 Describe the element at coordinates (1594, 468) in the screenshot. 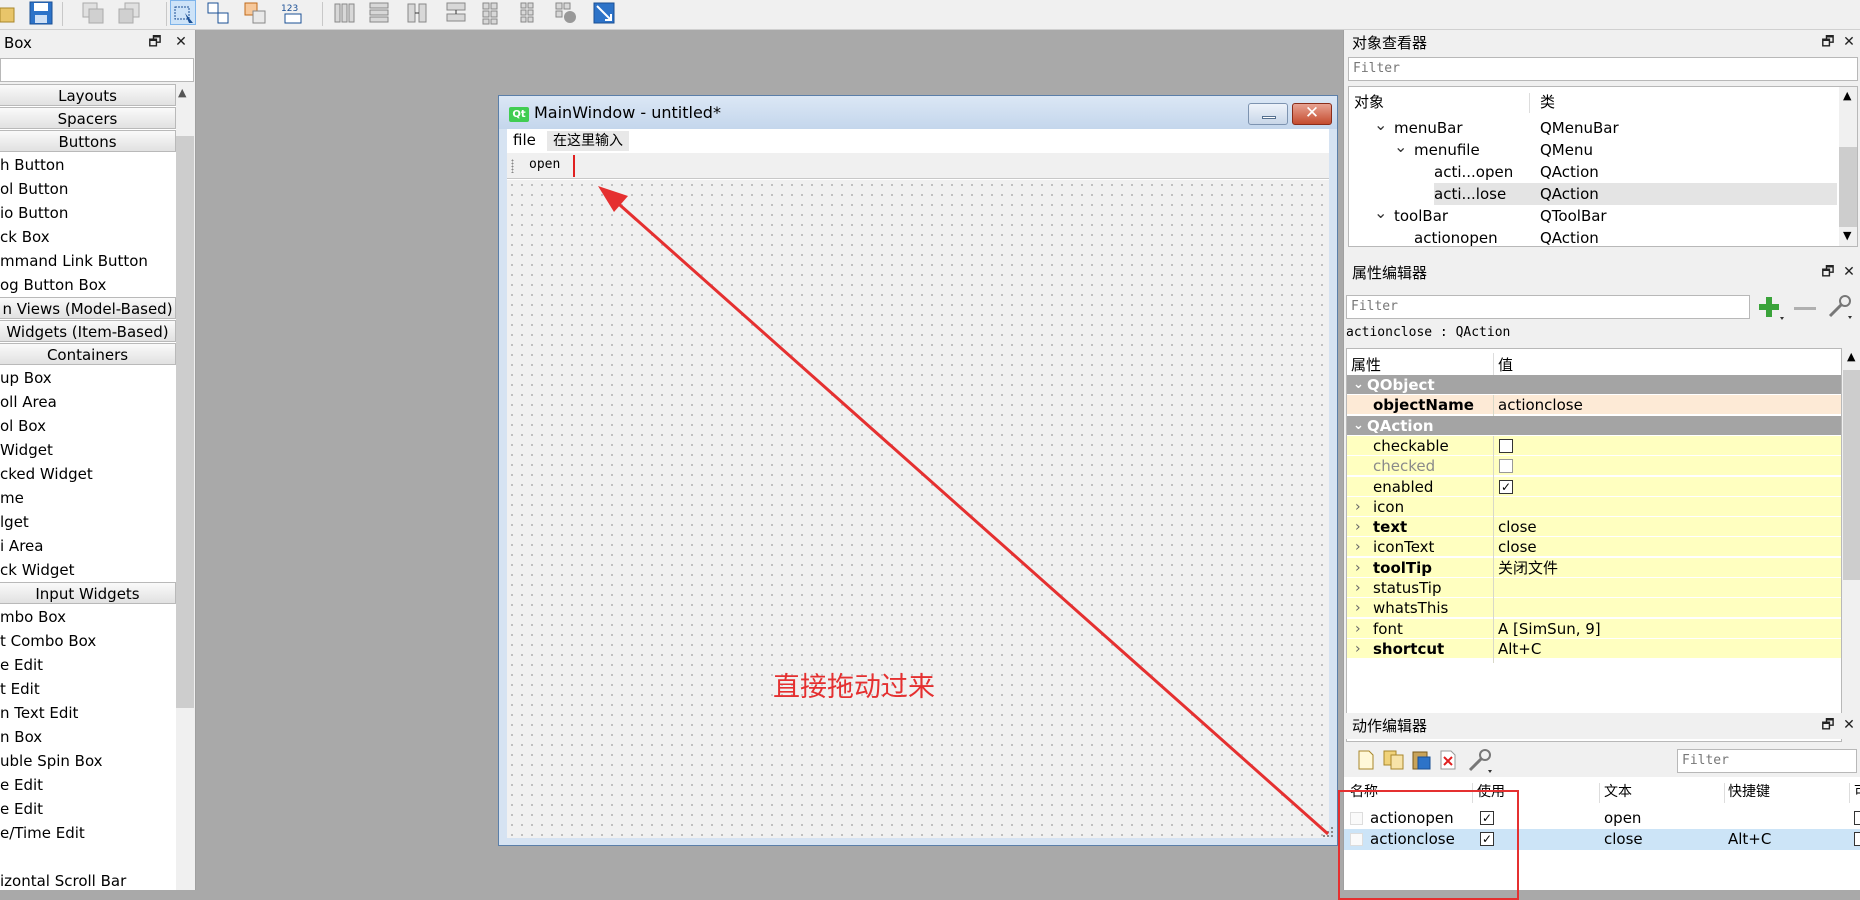

I see `property-row: checked` at that location.